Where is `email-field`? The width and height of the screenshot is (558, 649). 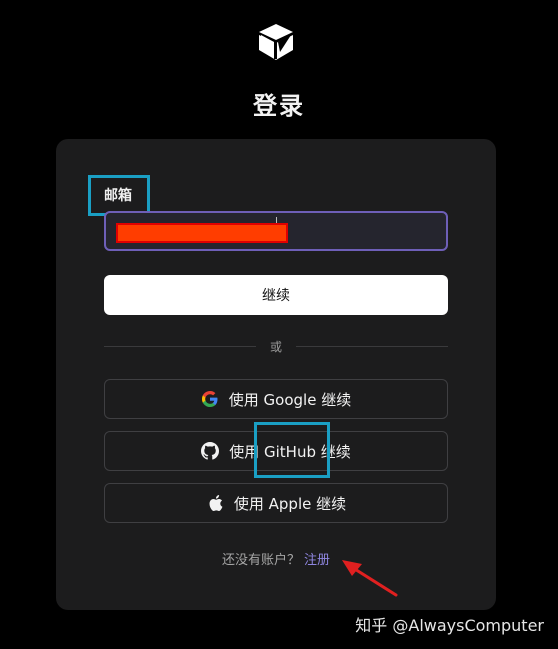 email-field is located at coordinates (276, 231).